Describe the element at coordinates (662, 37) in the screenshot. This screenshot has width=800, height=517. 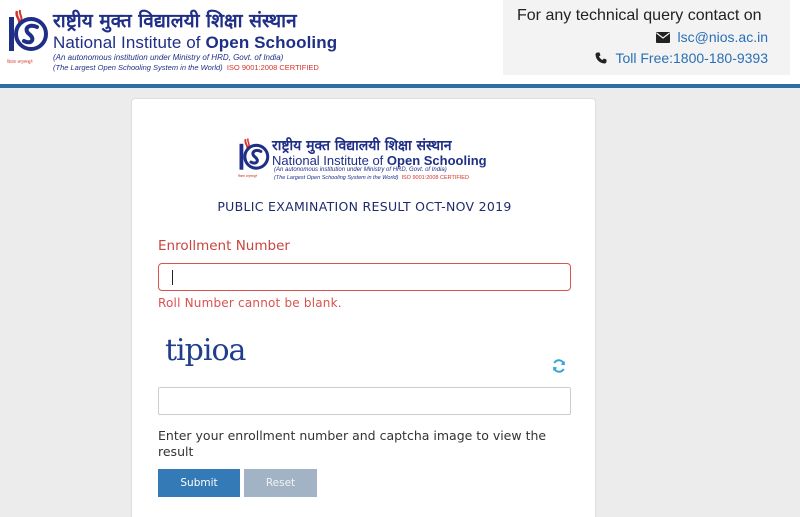
I see `envelope-icon` at that location.